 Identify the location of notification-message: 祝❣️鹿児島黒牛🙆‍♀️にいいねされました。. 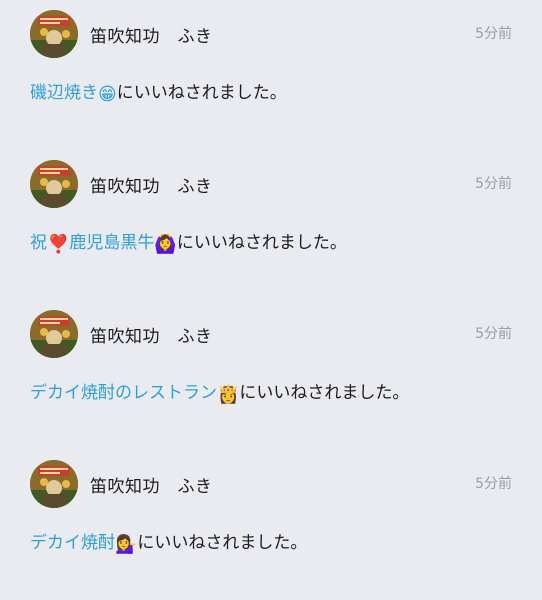
(188, 241).